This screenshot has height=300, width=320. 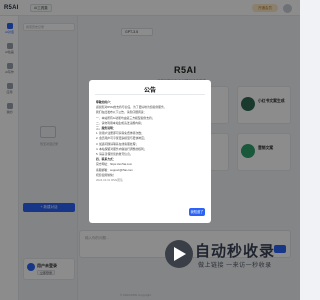 I want to click on watermark-subtitle: 做上链接 一来访一秒收录, so click(x=235, y=266).